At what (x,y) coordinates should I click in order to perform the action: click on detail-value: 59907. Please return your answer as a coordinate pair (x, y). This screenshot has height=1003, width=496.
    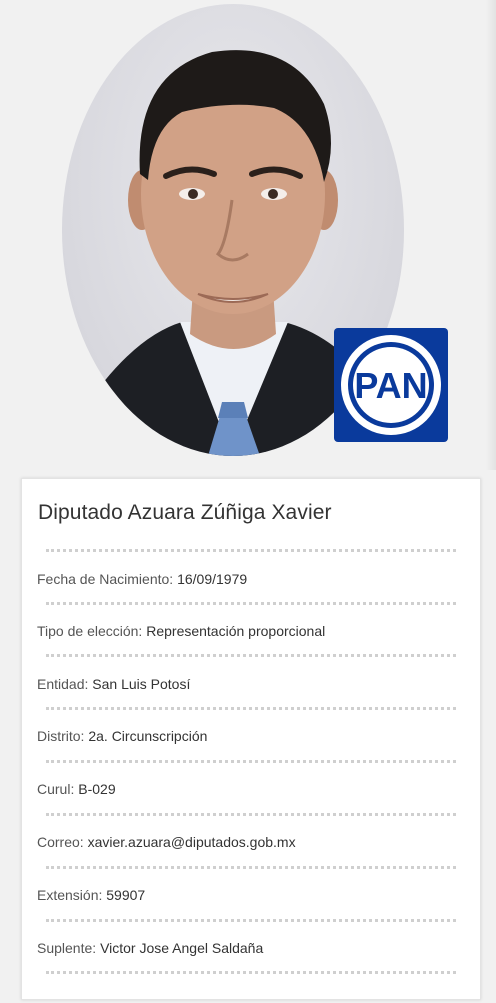
    Looking at the image, I should click on (126, 895).